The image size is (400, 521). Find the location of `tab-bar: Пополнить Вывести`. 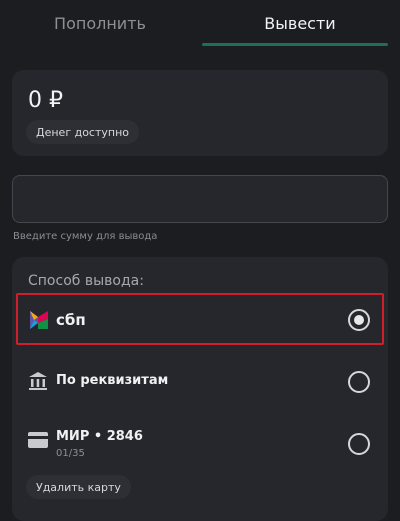

tab-bar: Пополнить Вывести is located at coordinates (200, 23).